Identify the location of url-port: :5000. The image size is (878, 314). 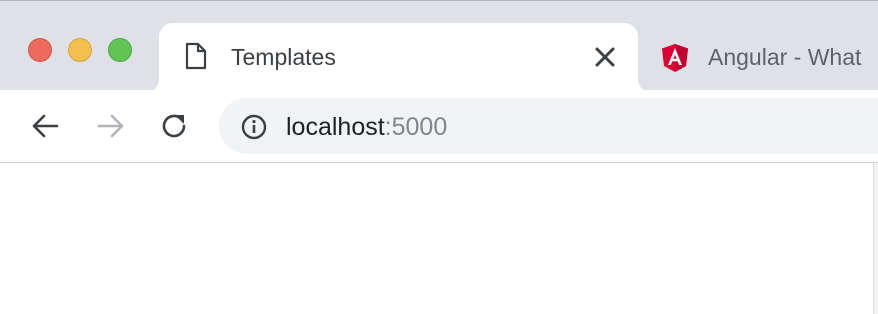
(416, 127).